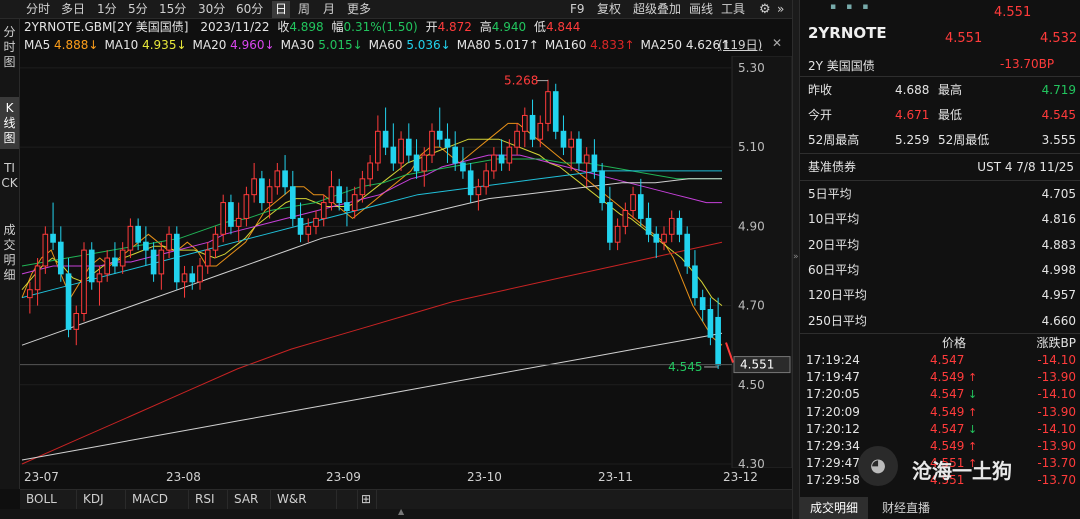 The image size is (1080, 519). What do you see at coordinates (340, 45) in the screenshot?
I see `ma-legend-value: 5.015↓` at bounding box center [340, 45].